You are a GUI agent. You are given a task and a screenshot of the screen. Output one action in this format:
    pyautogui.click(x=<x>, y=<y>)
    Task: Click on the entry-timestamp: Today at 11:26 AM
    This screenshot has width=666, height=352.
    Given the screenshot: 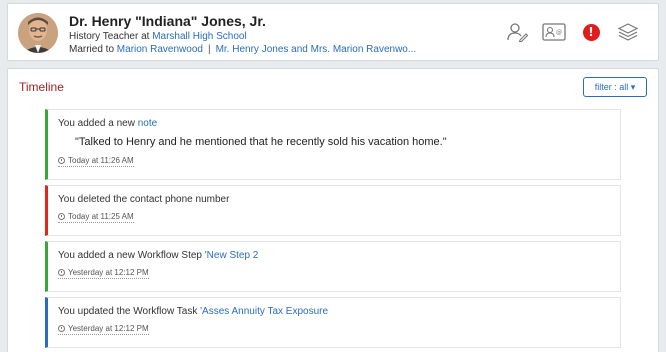 What is the action you would take?
    pyautogui.click(x=96, y=161)
    